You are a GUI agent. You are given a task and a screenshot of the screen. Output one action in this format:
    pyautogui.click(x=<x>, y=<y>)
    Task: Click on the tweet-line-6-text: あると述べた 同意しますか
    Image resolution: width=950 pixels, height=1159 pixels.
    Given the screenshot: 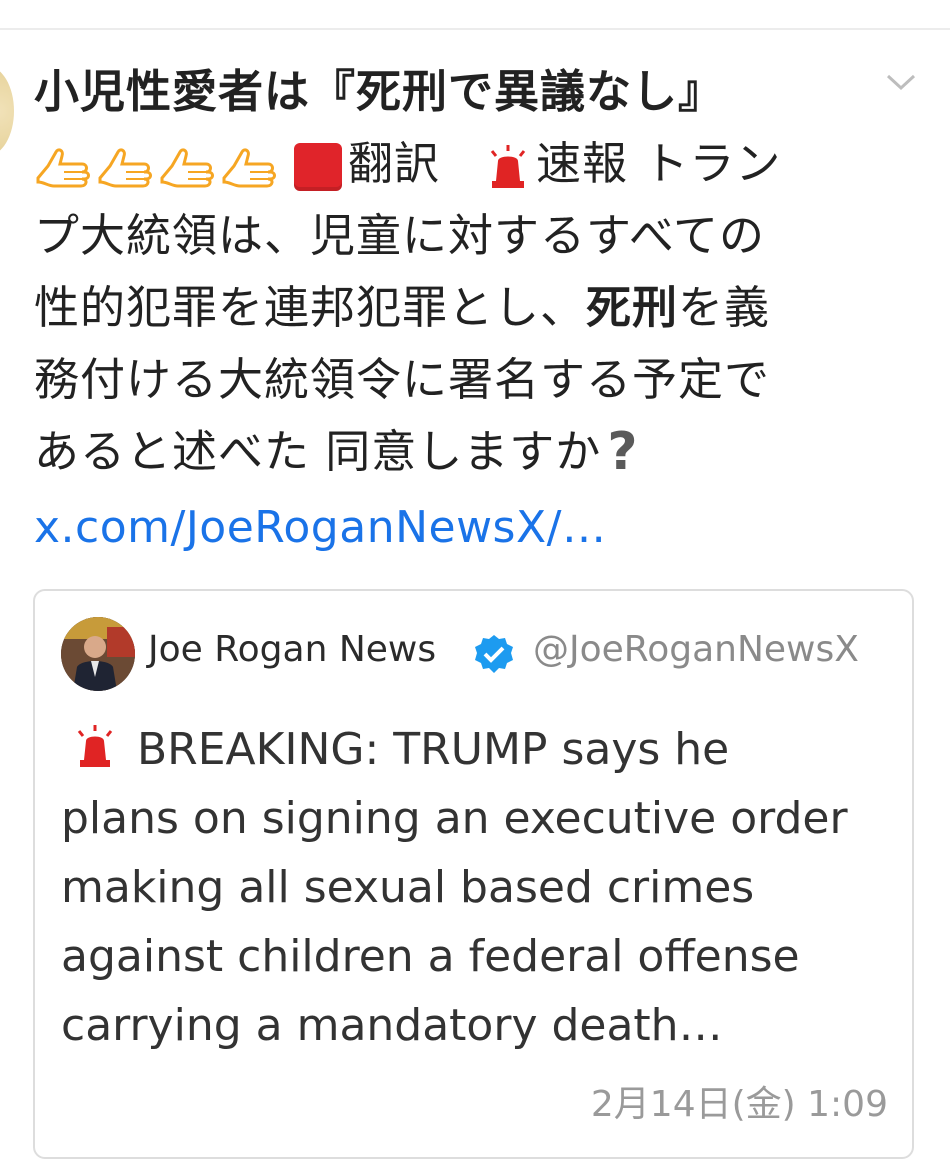 What is the action you would take?
    pyautogui.click(x=318, y=451)
    